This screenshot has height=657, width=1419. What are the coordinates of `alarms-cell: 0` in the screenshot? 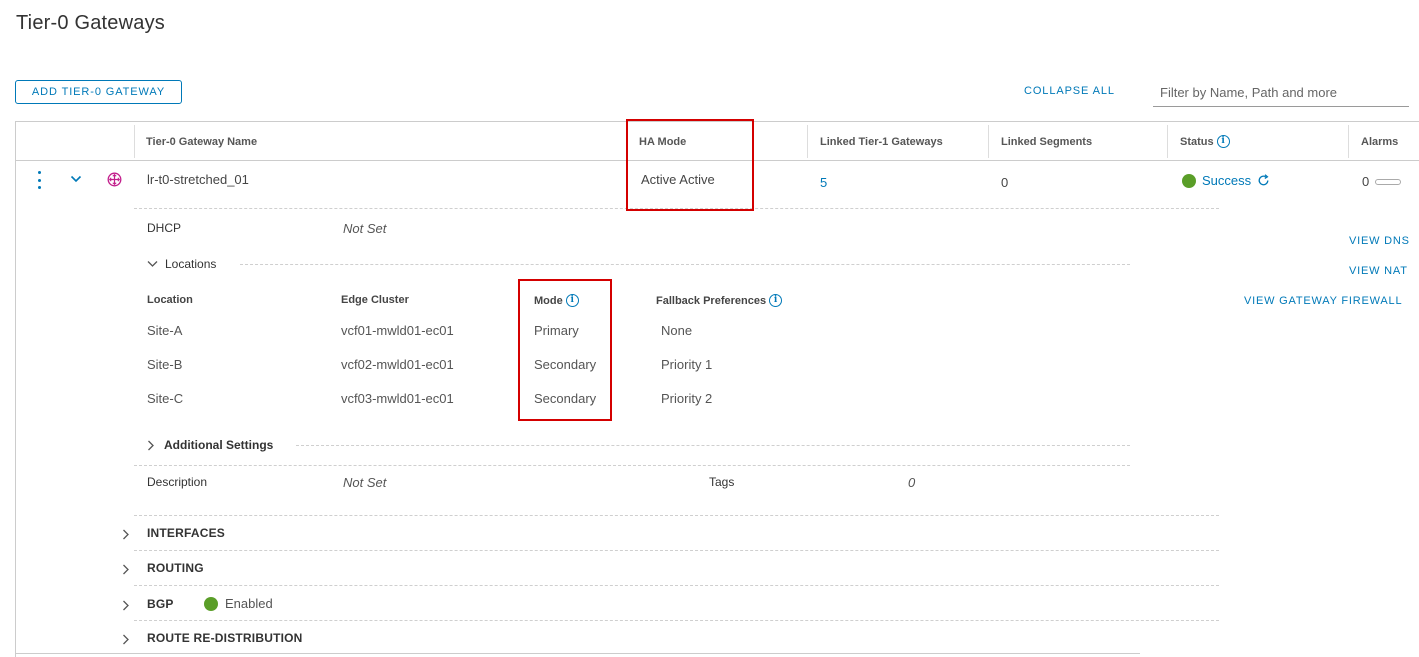 It's located at (1382, 181).